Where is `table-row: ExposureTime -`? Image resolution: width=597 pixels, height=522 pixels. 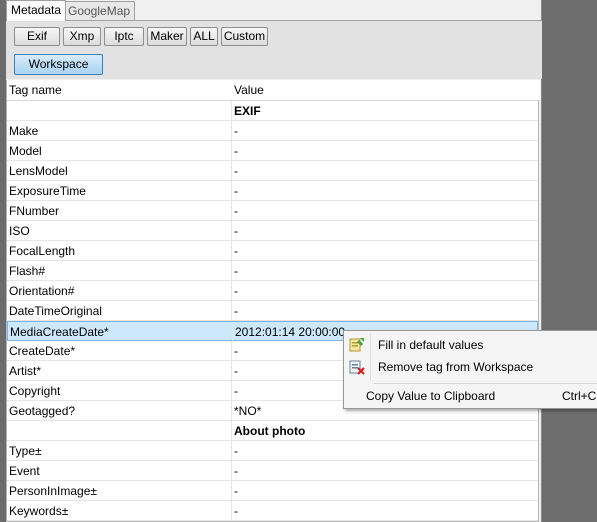
table-row: ExposureTime - is located at coordinates (272, 191).